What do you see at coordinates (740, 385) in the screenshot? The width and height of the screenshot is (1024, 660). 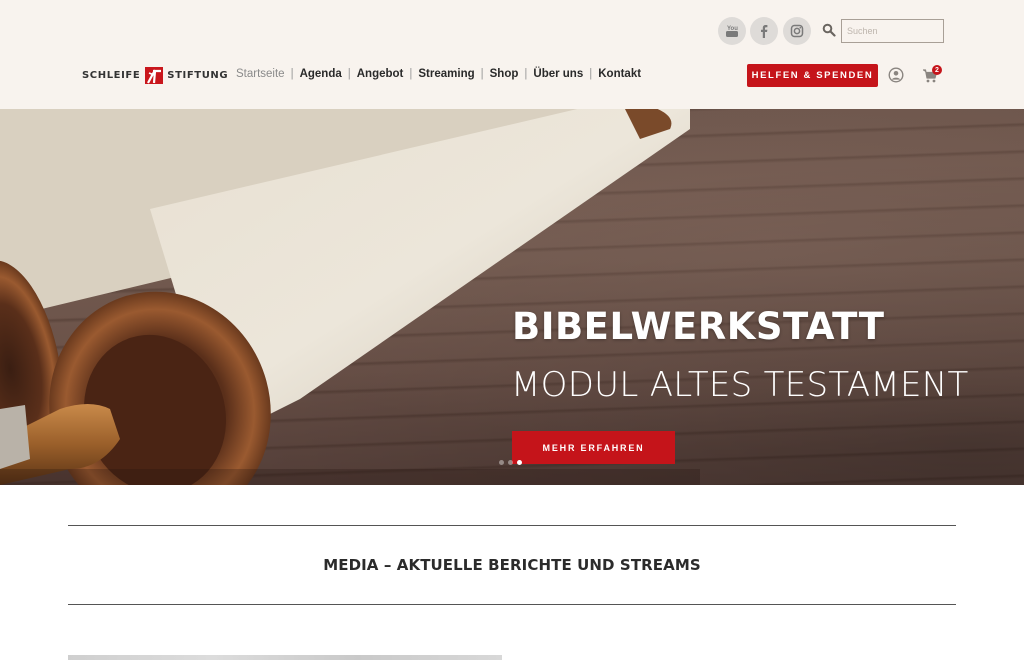 I see `hero-subtitle: MODUL ALTES TESTAMENT` at bounding box center [740, 385].